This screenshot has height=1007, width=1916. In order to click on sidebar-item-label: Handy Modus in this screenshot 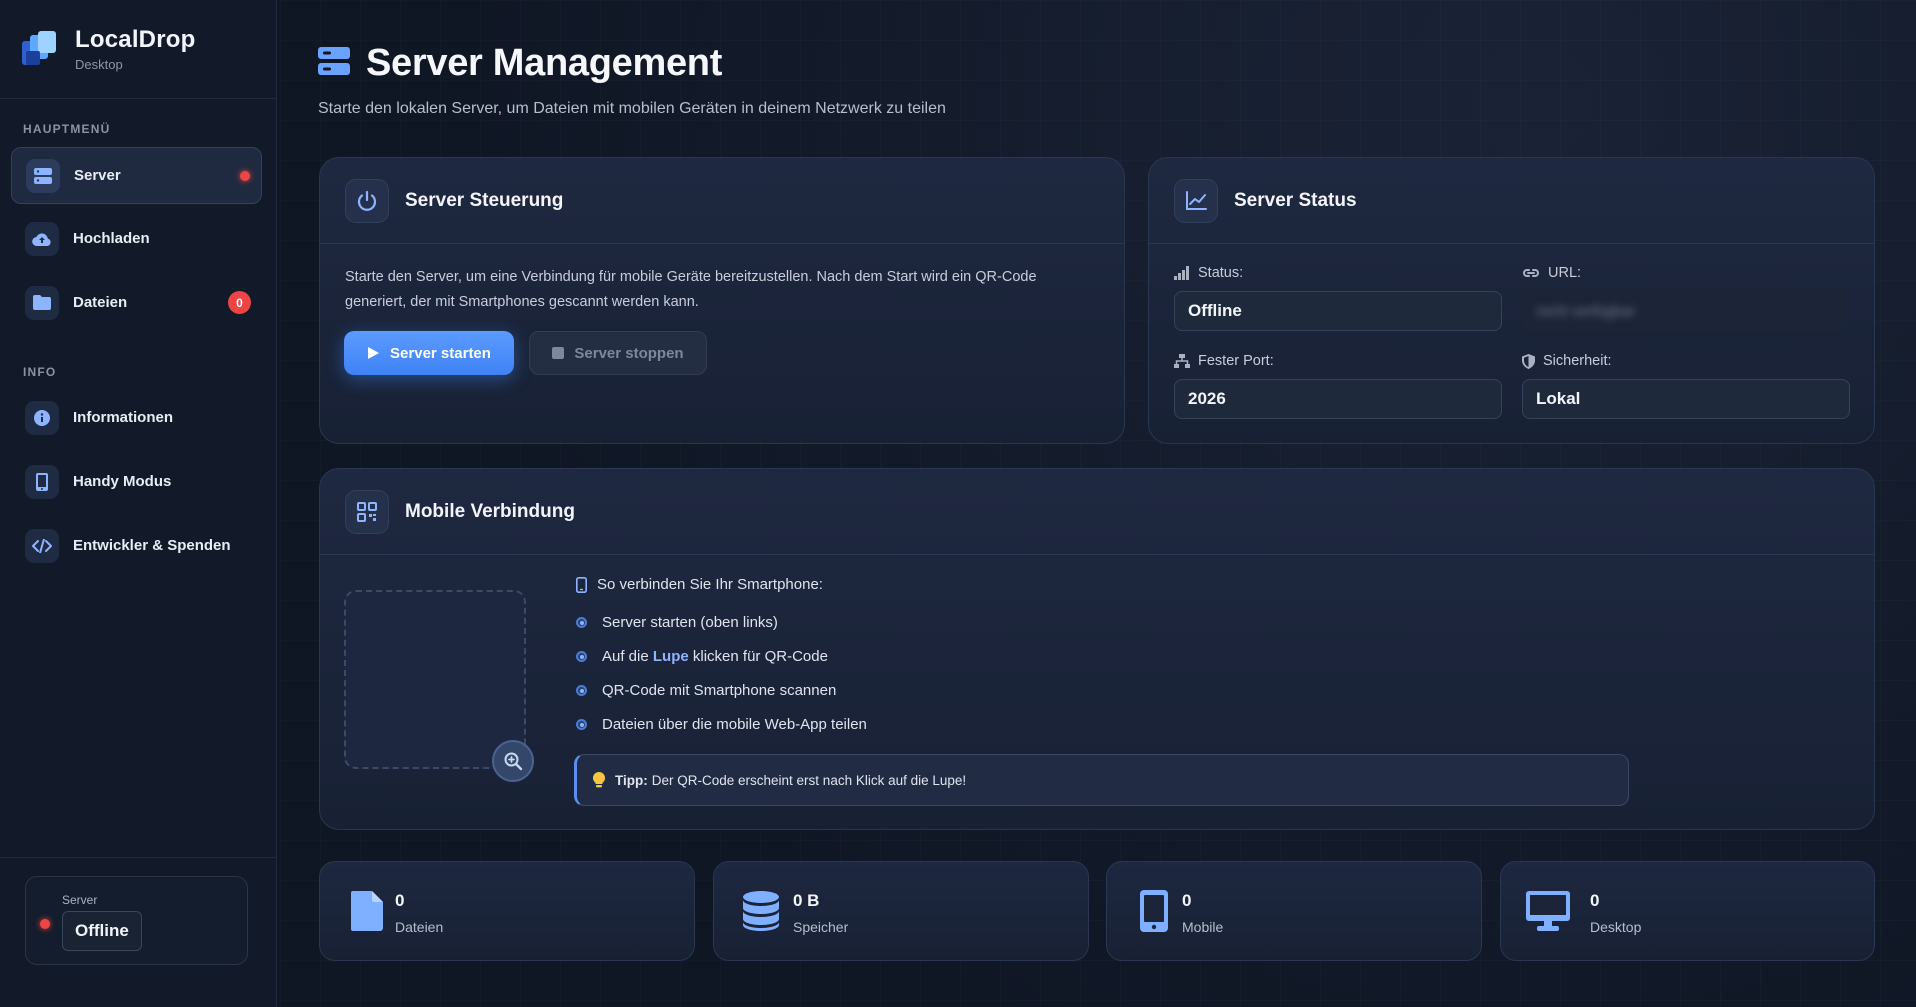, I will do `click(122, 481)`.